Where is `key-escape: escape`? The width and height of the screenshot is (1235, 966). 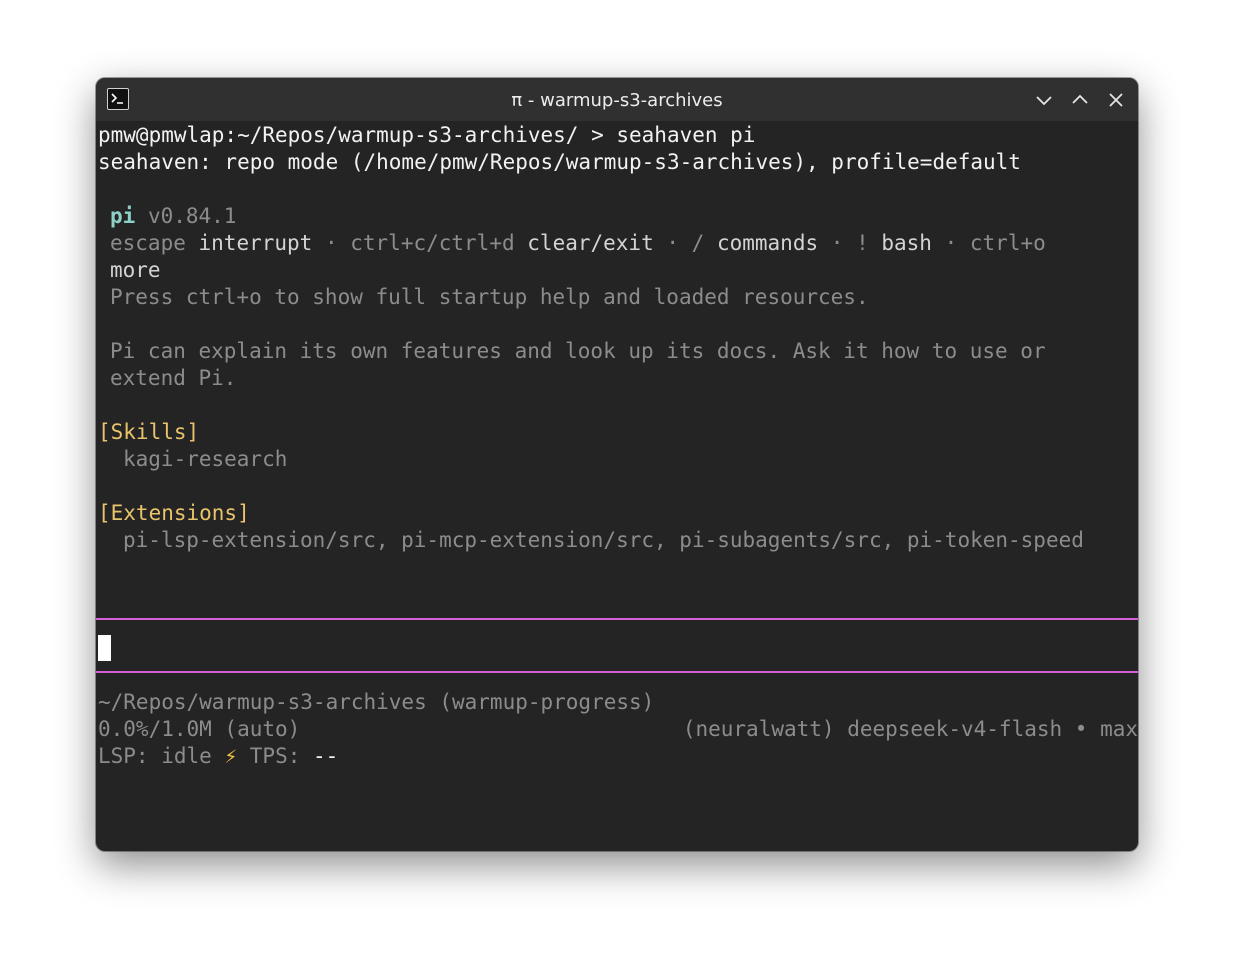
key-escape: escape is located at coordinates (148, 243).